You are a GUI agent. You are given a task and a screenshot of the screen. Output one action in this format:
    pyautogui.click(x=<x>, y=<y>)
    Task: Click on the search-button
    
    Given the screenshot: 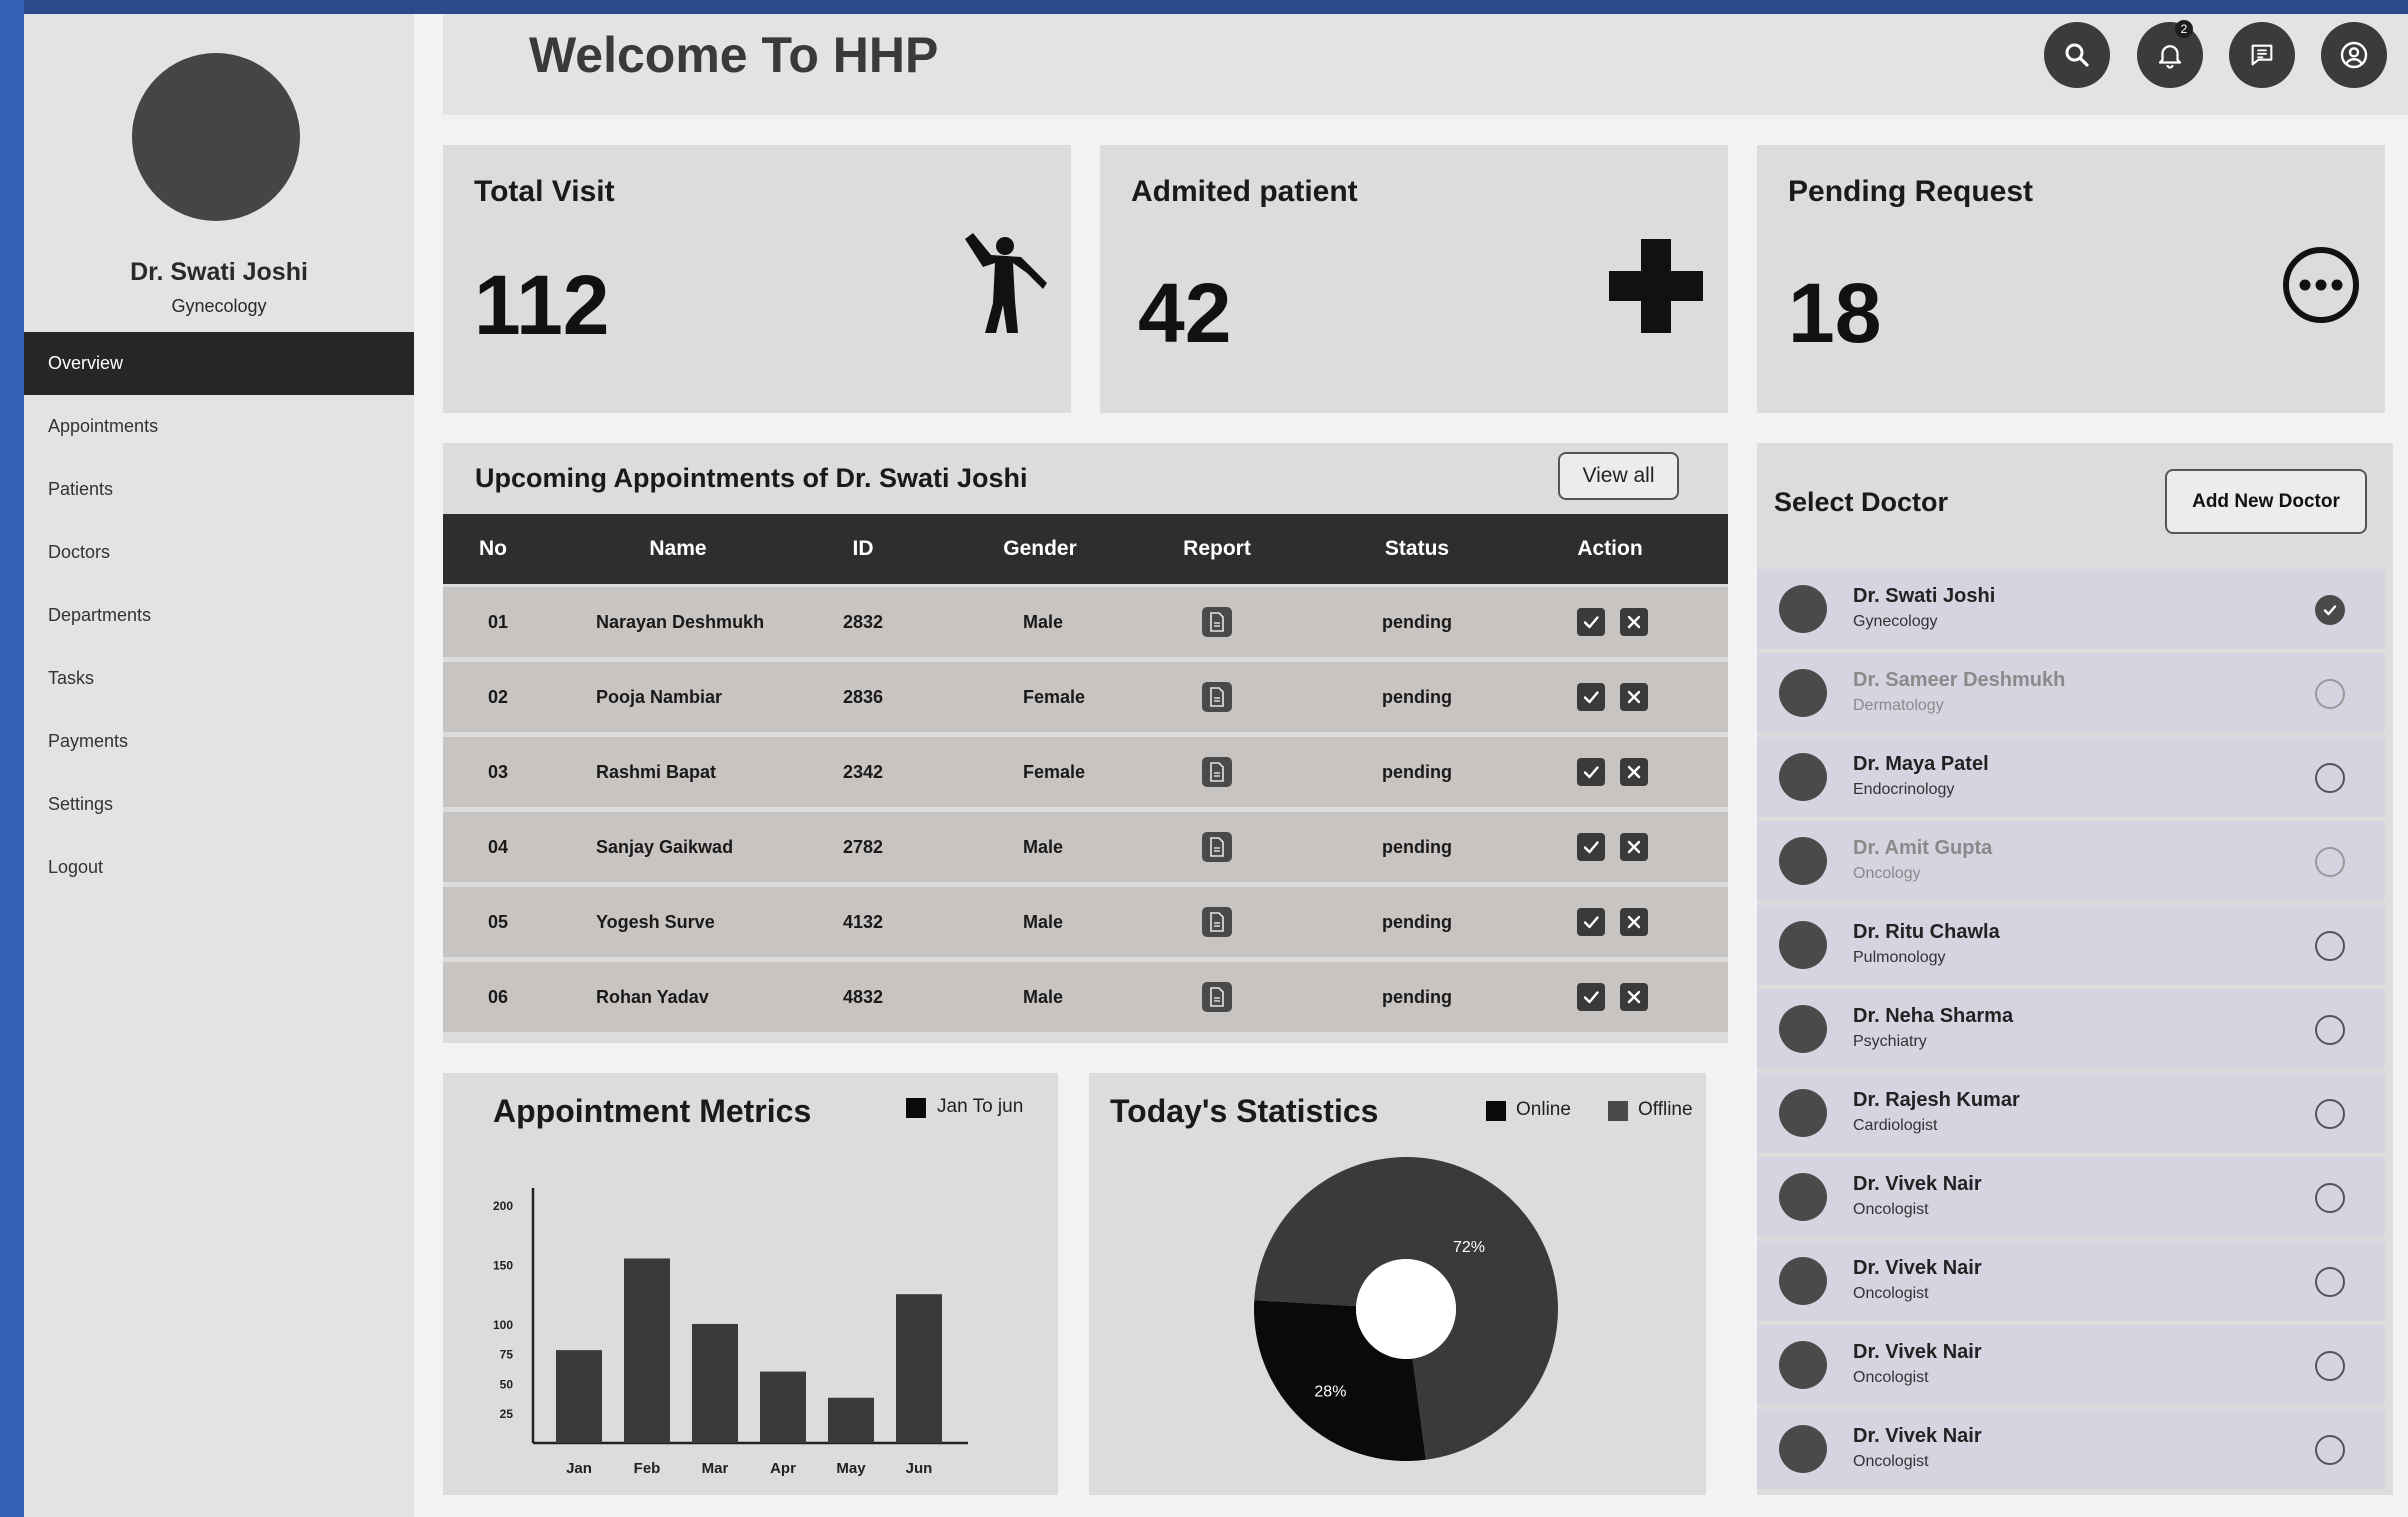 What is the action you would take?
    pyautogui.click(x=2077, y=55)
    